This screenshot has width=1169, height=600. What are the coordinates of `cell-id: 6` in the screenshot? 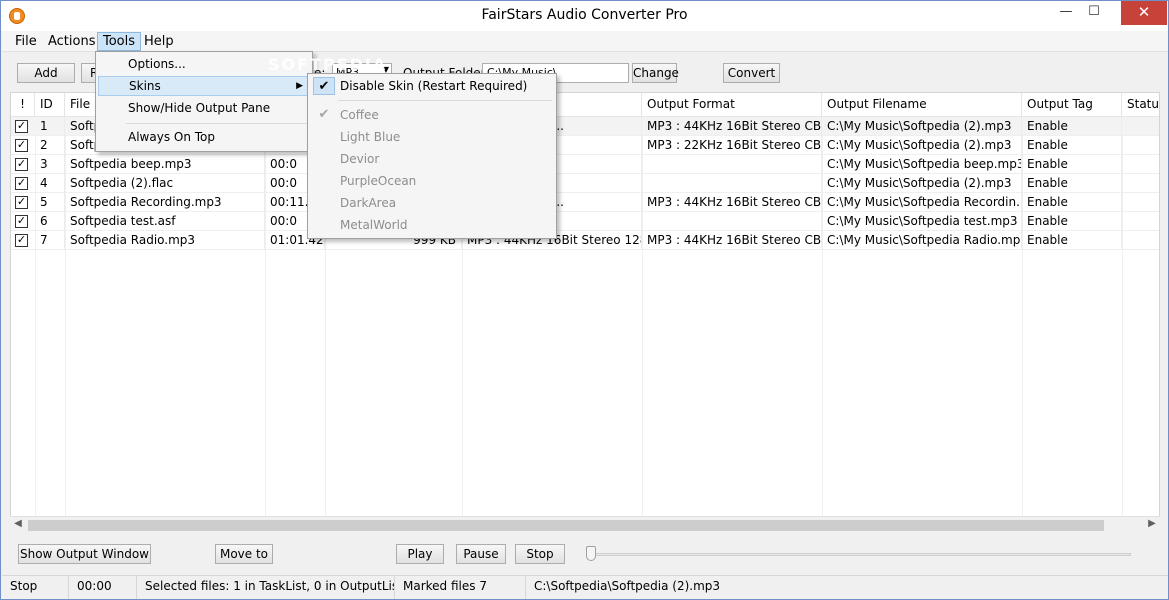 It's located at (50, 221).